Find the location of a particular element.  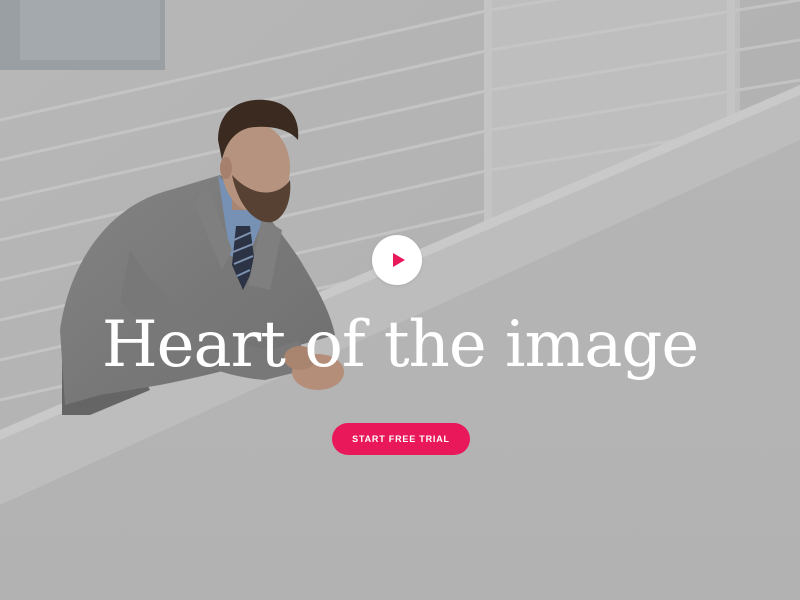

start-free-trial-button: START FREE TRIAL is located at coordinates (401, 439).